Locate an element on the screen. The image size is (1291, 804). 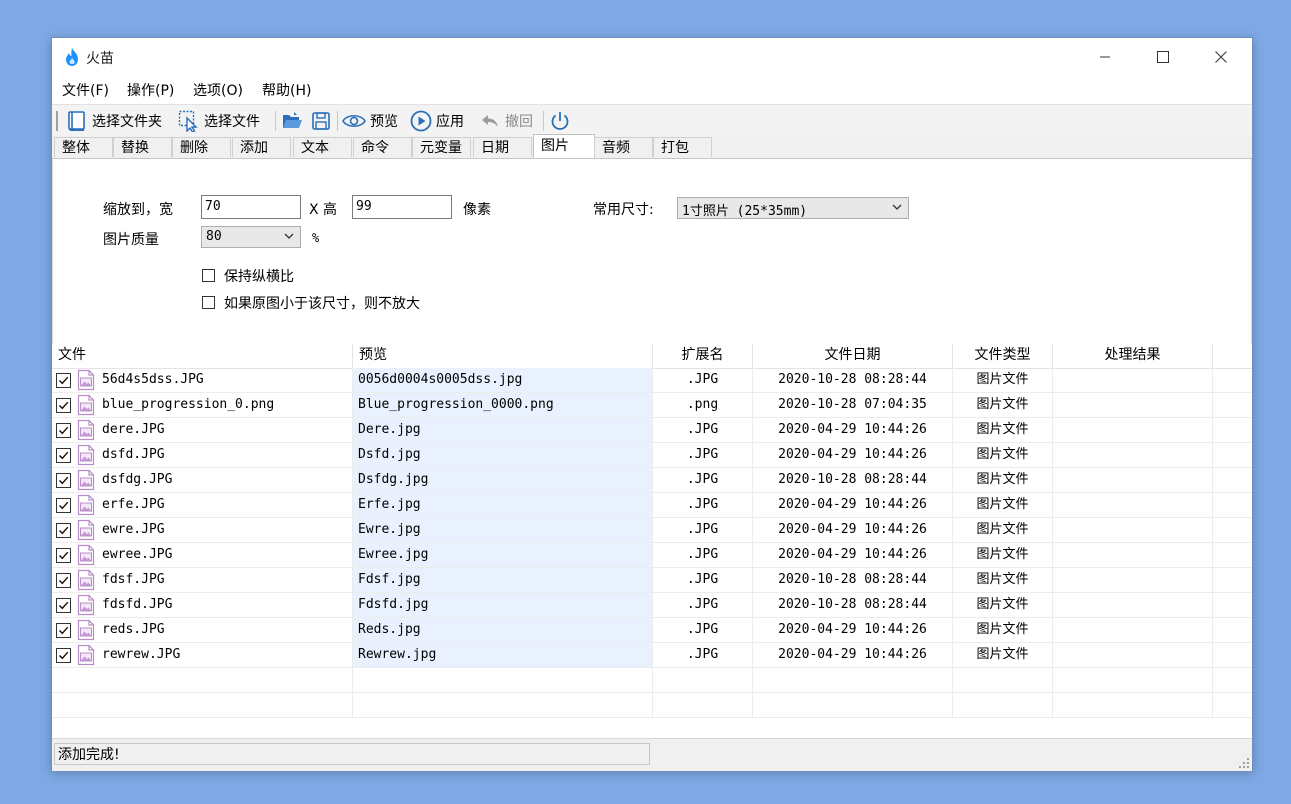
file-date-cell is located at coordinates (853, 705).